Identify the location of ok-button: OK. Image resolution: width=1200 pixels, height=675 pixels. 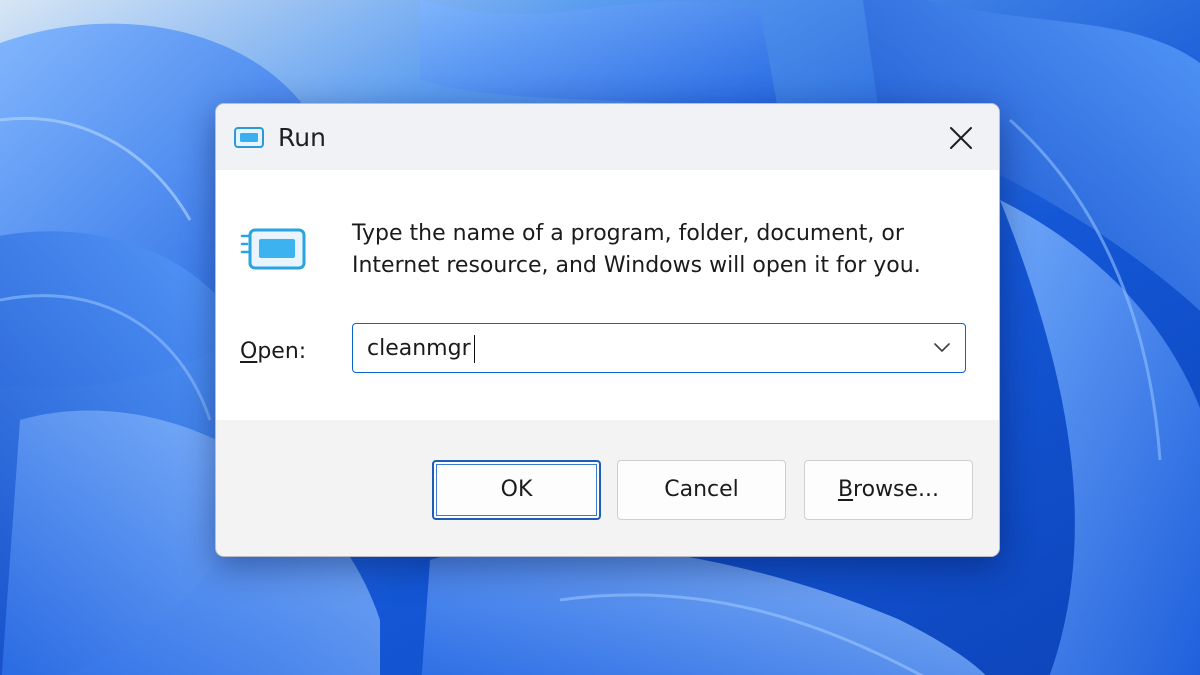
(516, 490).